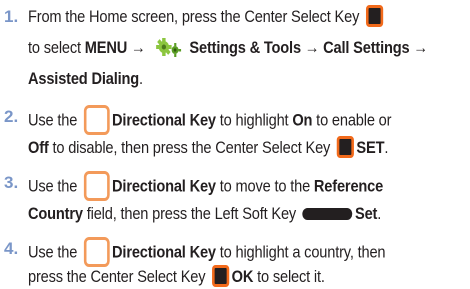 The width and height of the screenshot is (470, 289). Describe the element at coordinates (167, 47) in the screenshot. I see `settings-gear-icon` at that location.